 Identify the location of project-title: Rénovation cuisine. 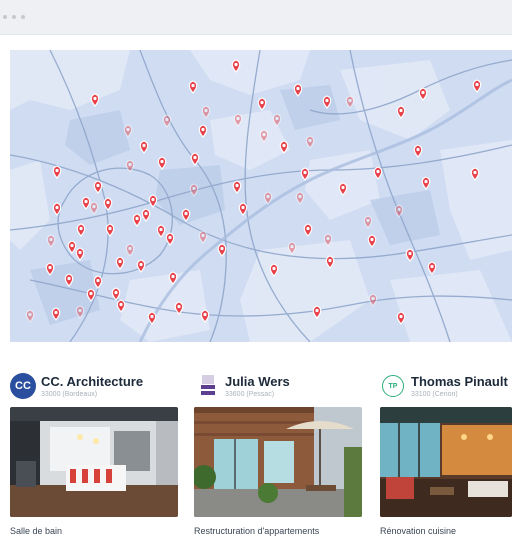
(418, 531).